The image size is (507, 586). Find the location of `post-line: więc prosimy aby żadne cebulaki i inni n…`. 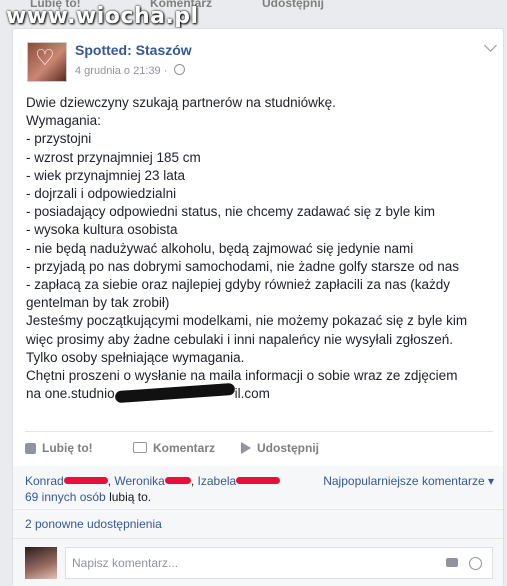

post-line: więc prosimy aby żadne cebulaki i inni n… is located at coordinates (239, 339).